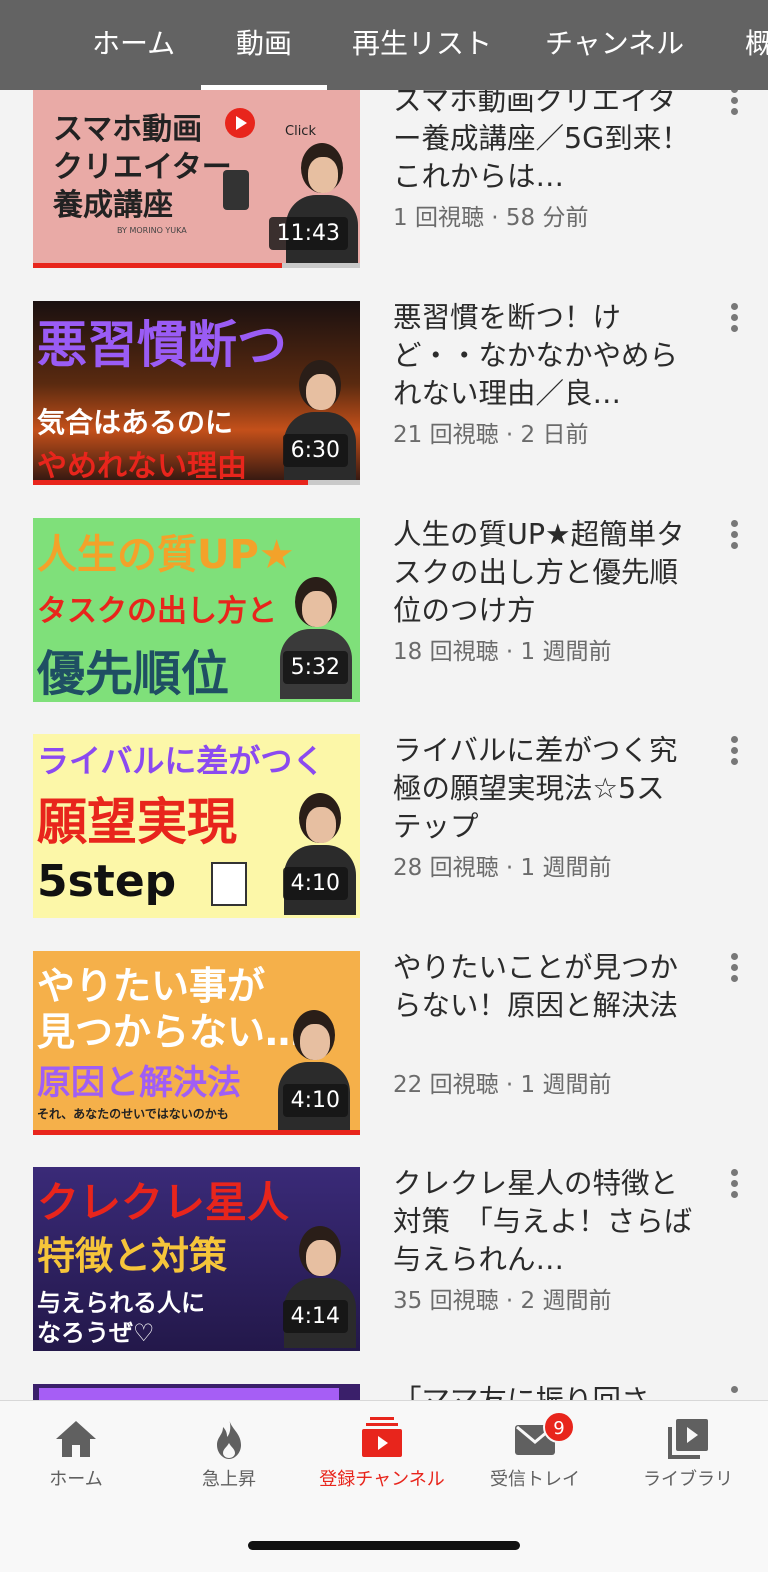 This screenshot has height=1572, width=768. I want to click on video-meta: 21 回視聴 · 2 日前, so click(491, 435).